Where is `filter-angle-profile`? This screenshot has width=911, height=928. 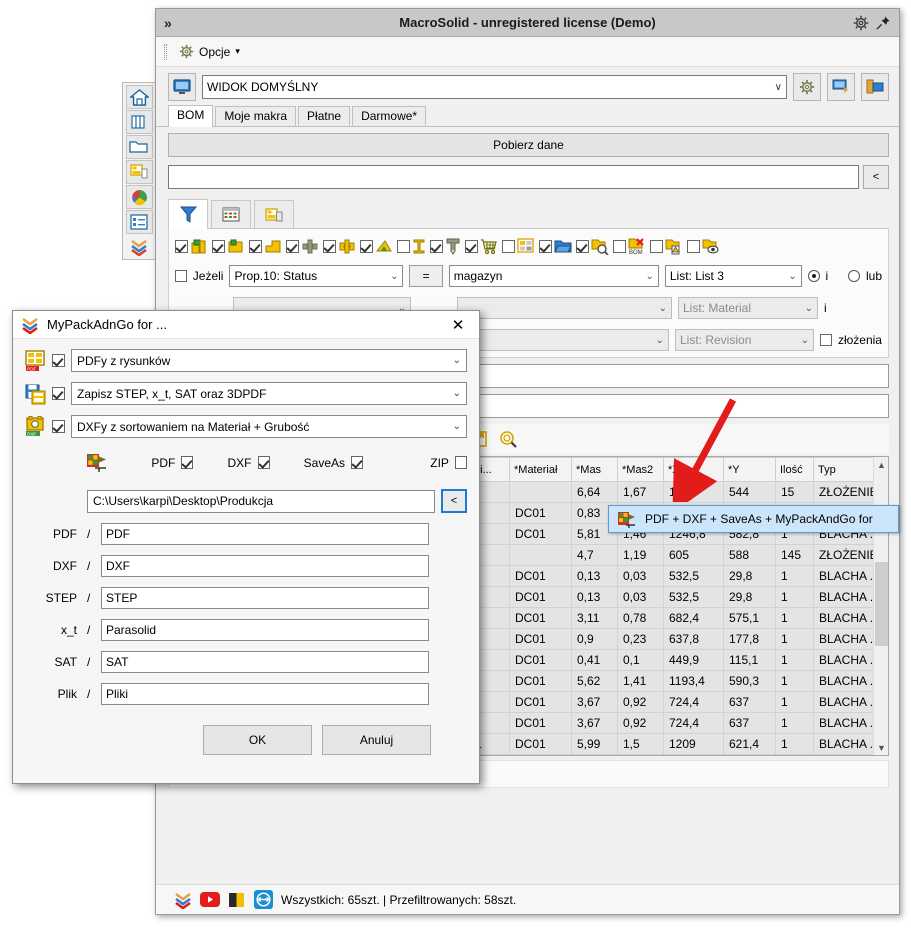
filter-angle-profile is located at coordinates (376, 246).